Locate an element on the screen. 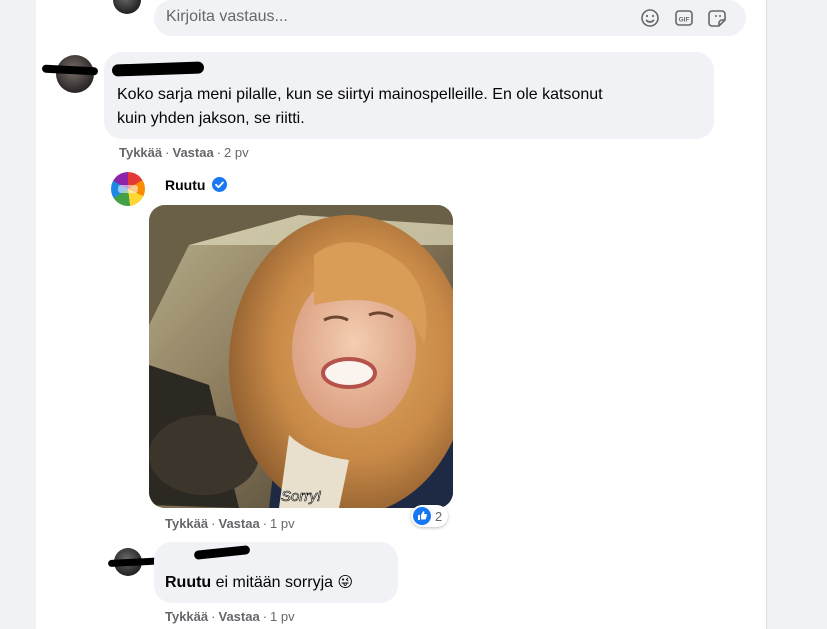  reply-input: Kirjoita vastaus... GIF is located at coordinates (450, 18).